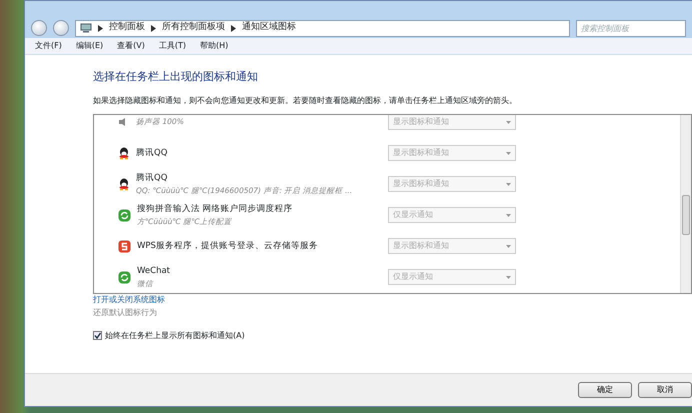  What do you see at coordinates (686, 214) in the screenshot?
I see `scrollbar-thumb` at bounding box center [686, 214].